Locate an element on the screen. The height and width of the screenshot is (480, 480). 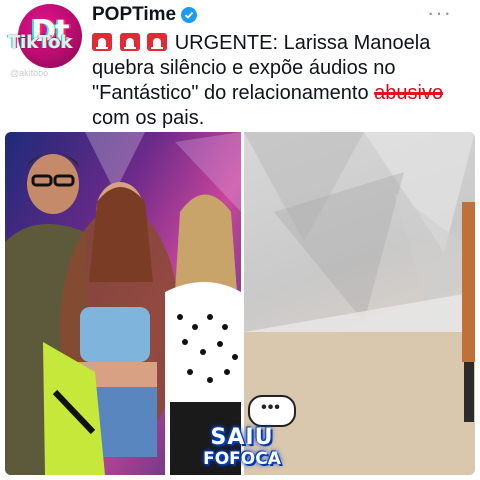
badge-line-2: FOFOCA is located at coordinates (242, 459).